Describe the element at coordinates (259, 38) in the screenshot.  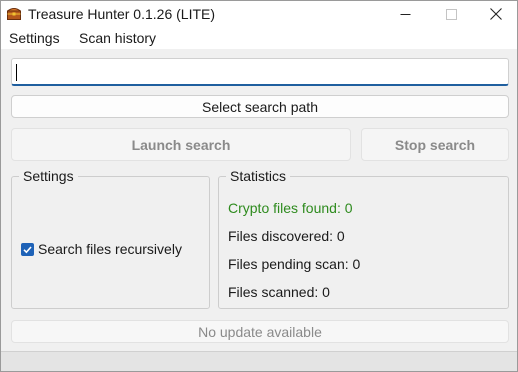
I see `menu-bar: Settings Scan history` at that location.